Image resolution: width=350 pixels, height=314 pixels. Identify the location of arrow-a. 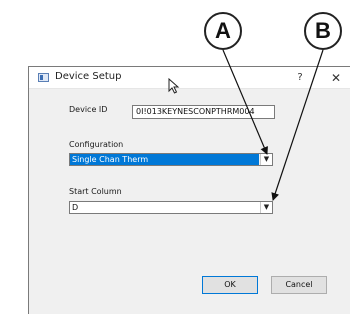
(245, 102).